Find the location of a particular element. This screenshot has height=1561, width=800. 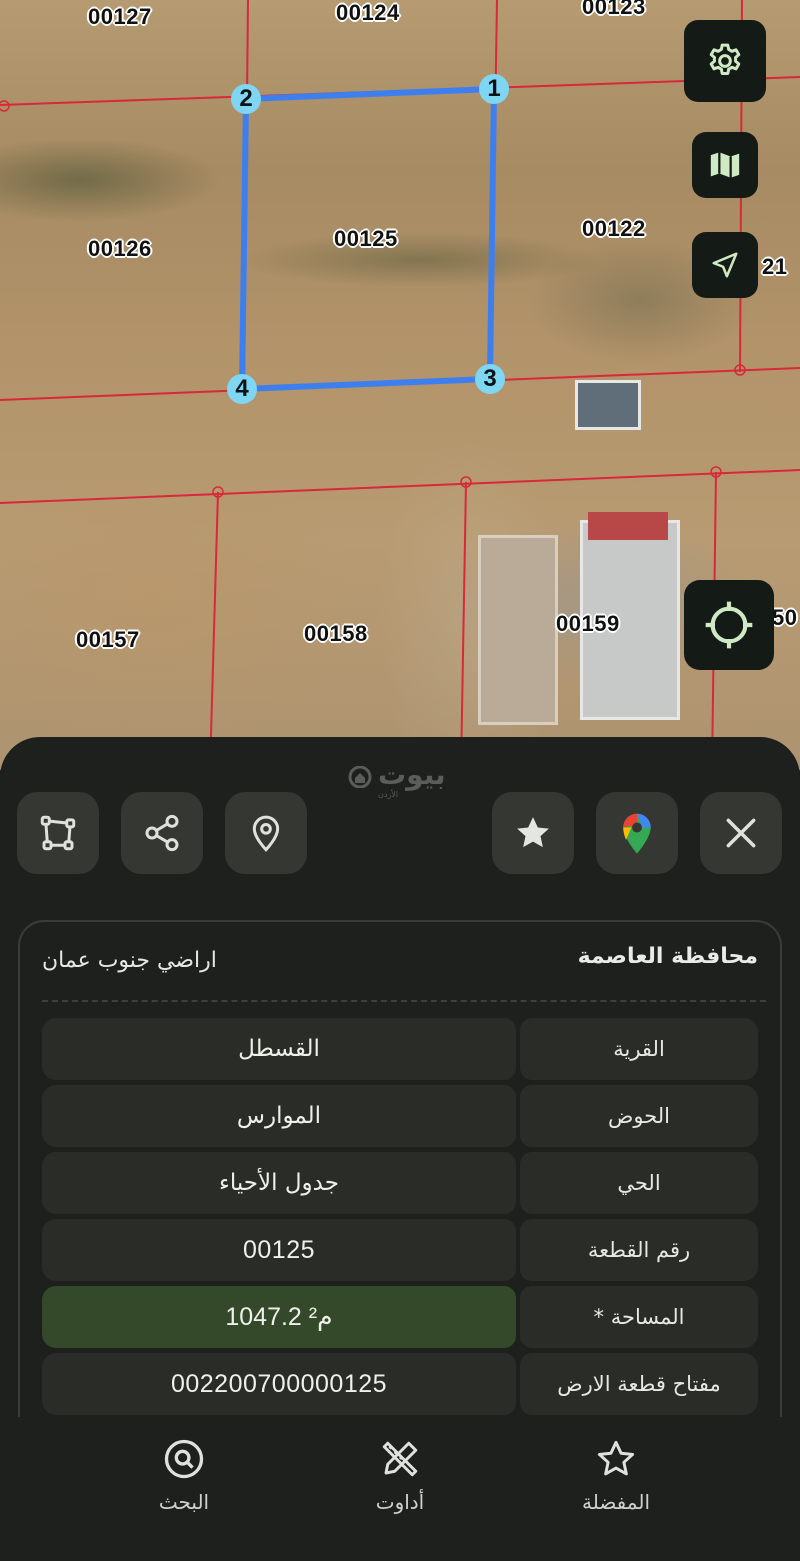

parcel-label: 21 is located at coordinates (774, 267).